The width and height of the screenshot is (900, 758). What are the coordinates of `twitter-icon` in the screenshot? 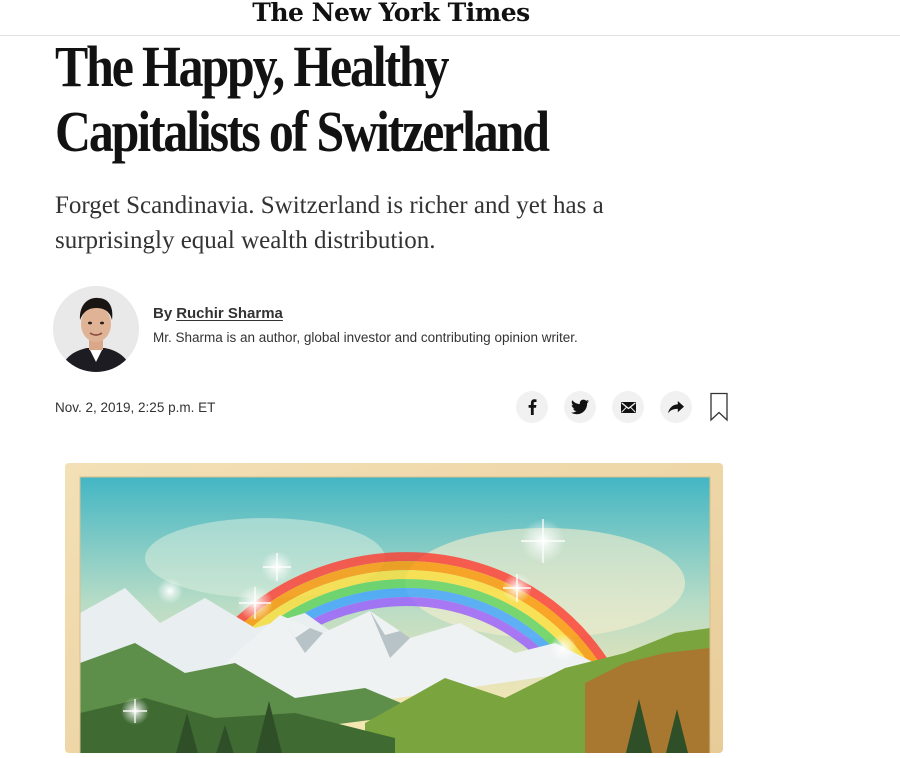 It's located at (580, 407).